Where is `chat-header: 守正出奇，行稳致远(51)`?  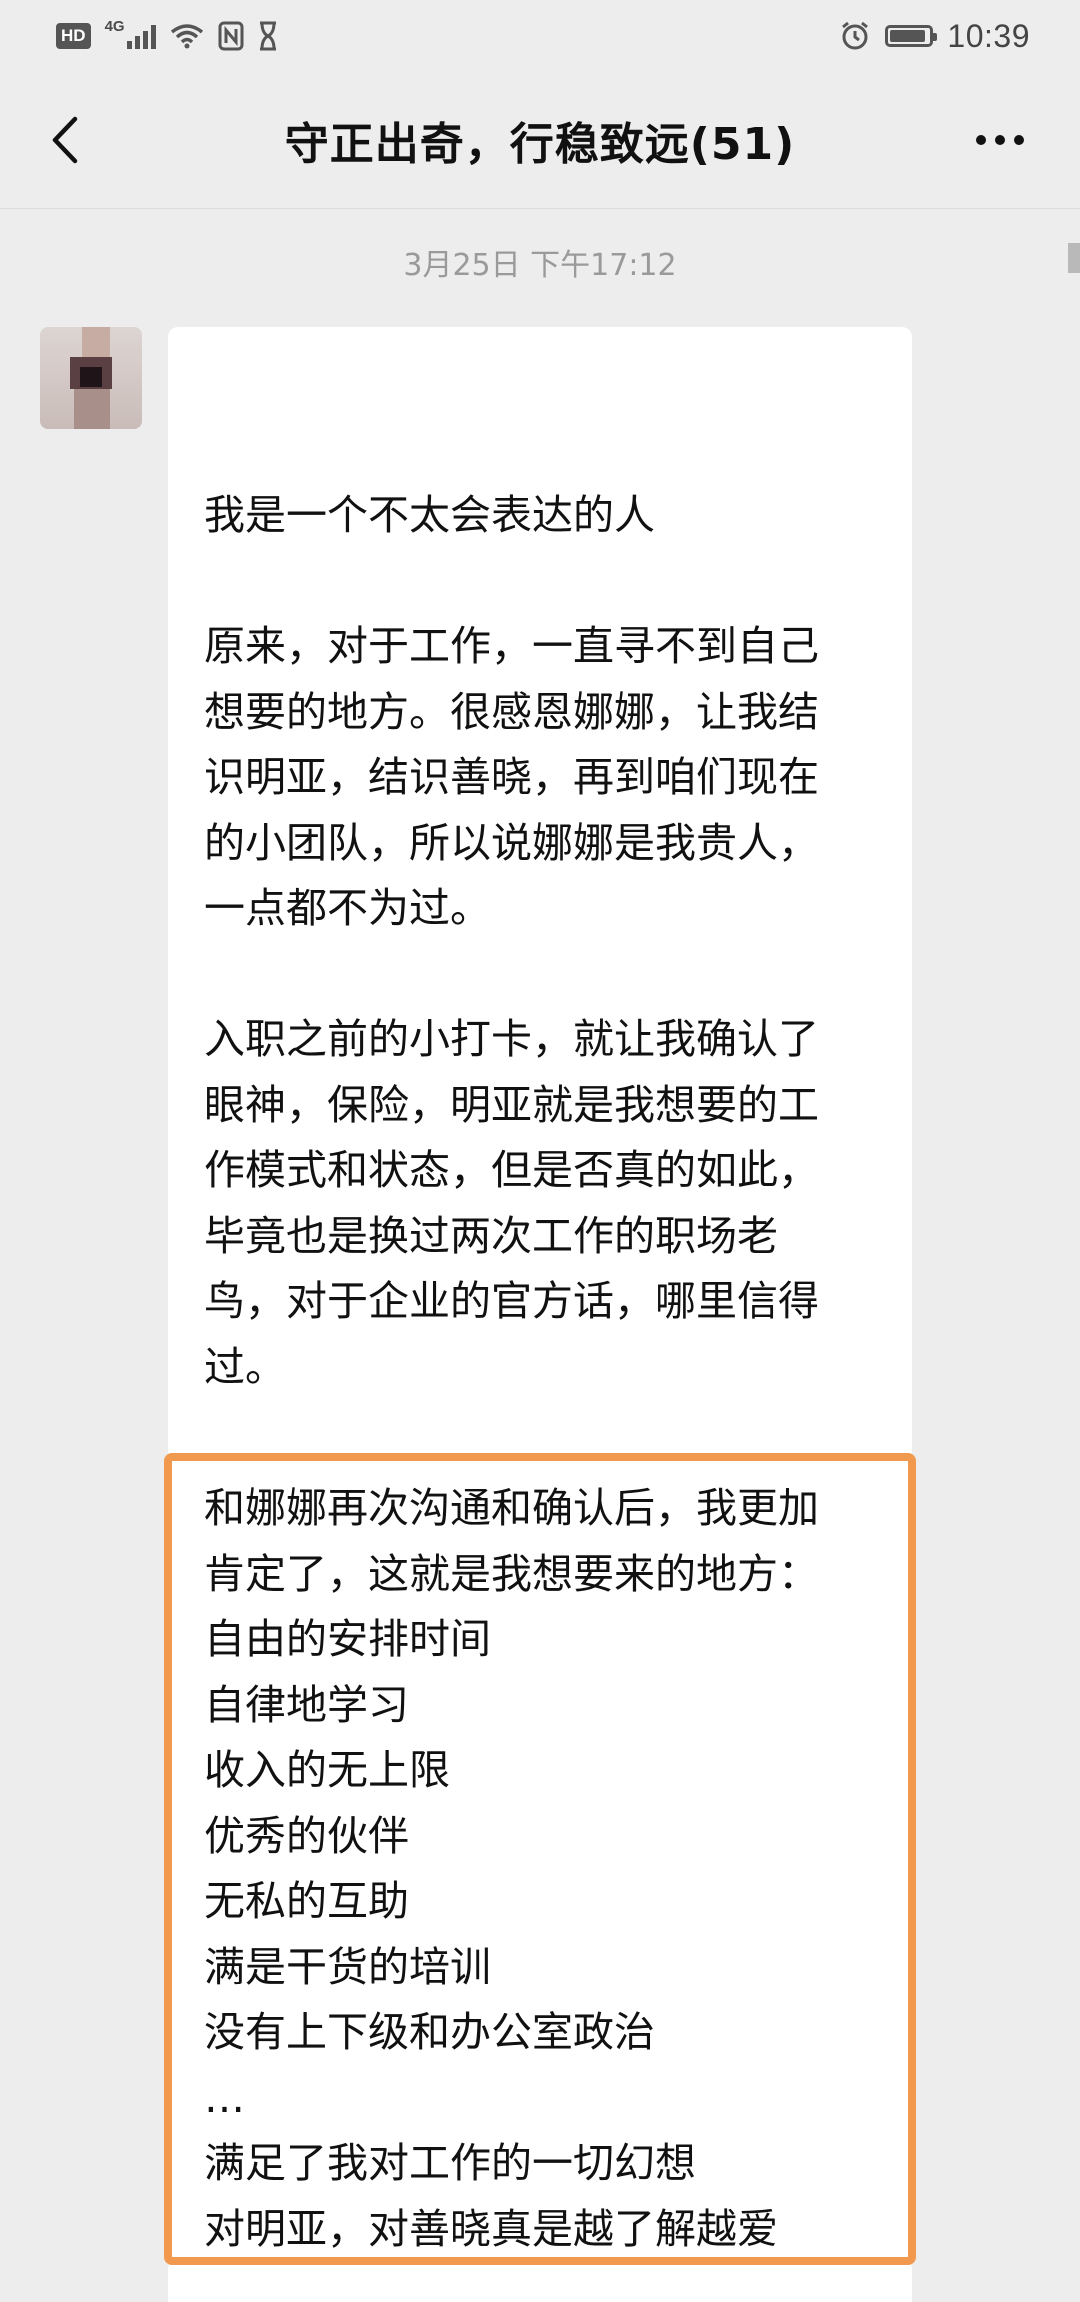 chat-header: 守正出奇，行稳致远(51) is located at coordinates (540, 140).